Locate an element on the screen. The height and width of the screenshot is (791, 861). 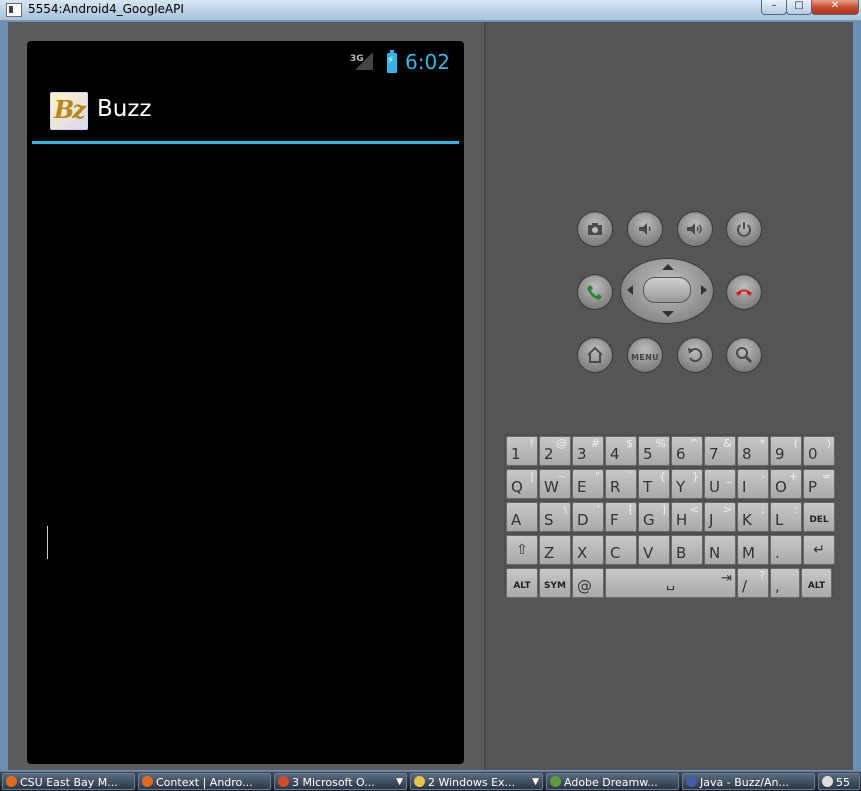
battery-icon is located at coordinates (392, 61).